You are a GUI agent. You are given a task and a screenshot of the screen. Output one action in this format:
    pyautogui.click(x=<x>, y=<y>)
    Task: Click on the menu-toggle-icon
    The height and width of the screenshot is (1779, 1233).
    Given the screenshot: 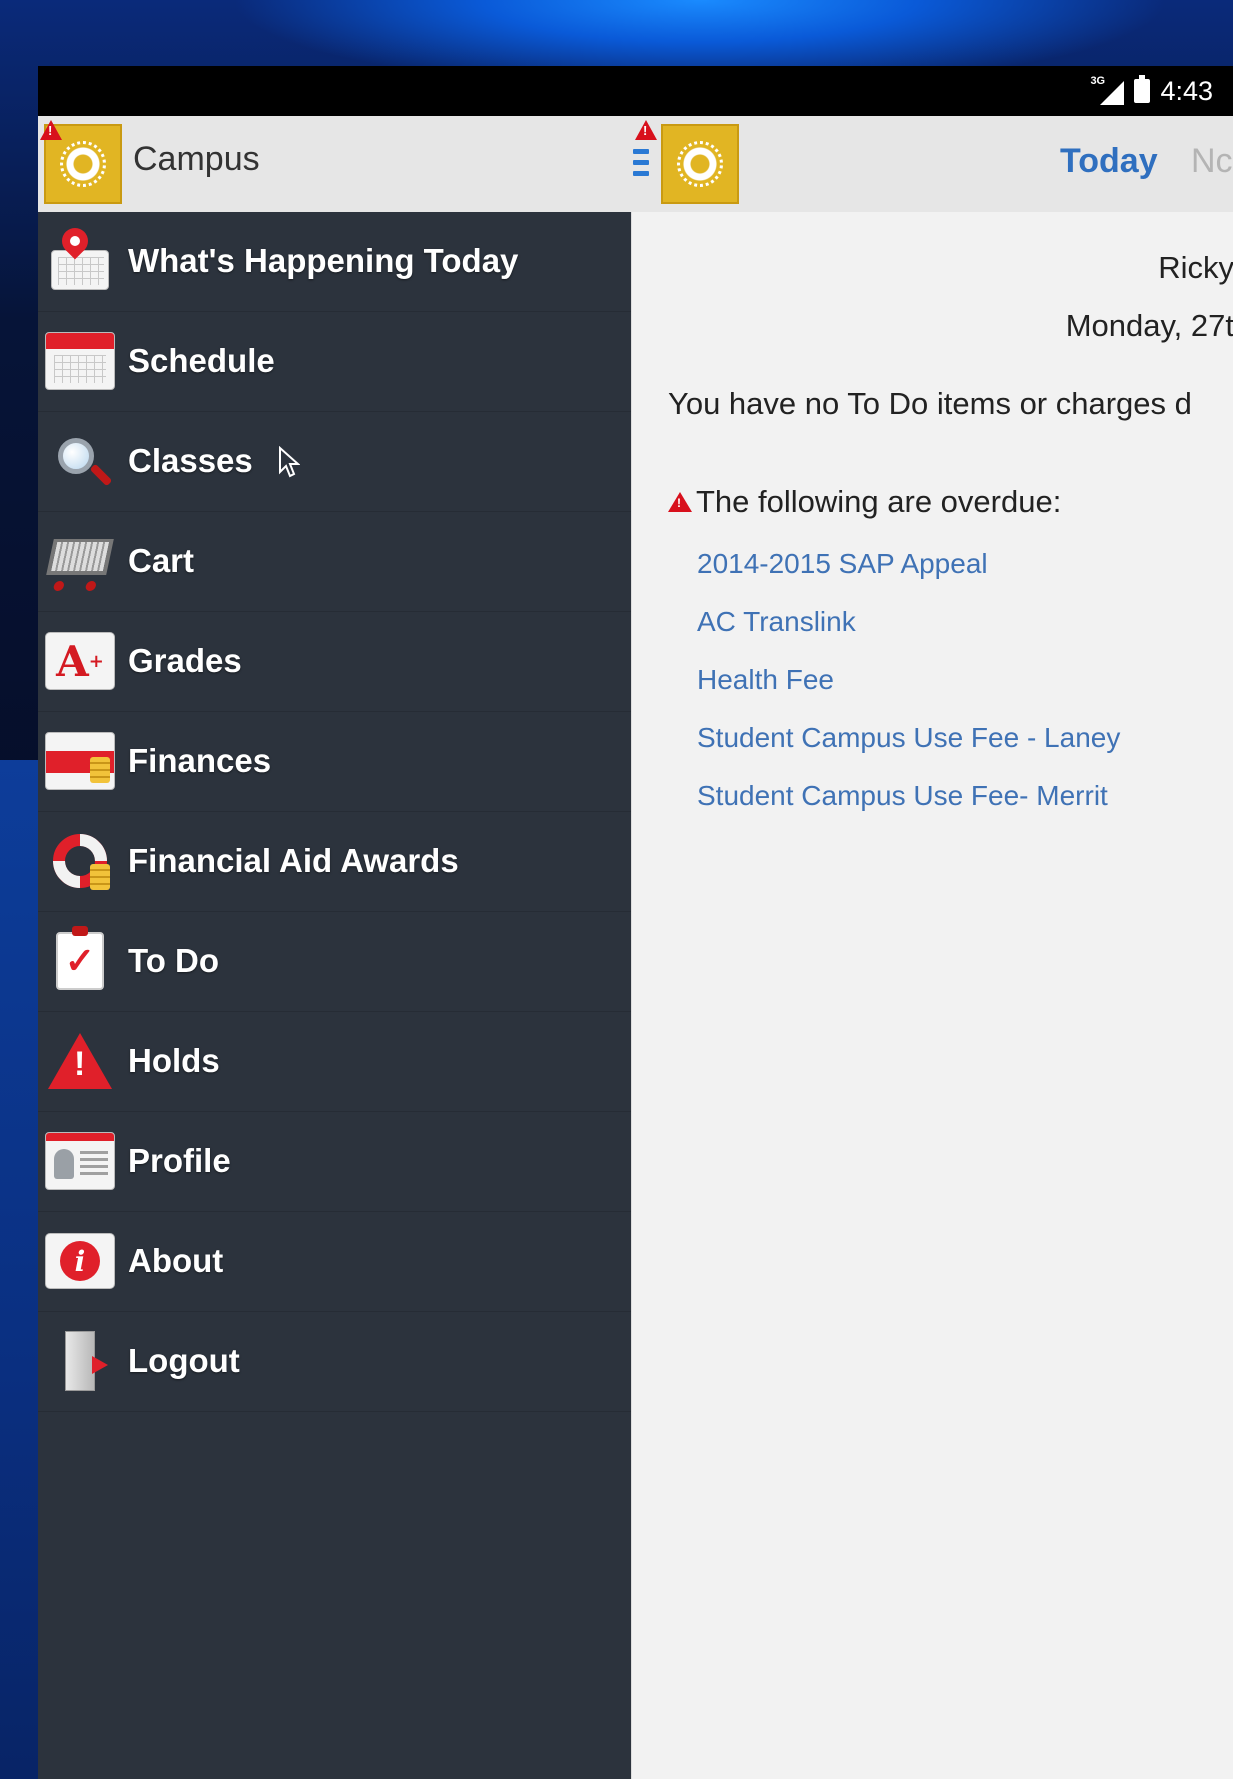 What is the action you would take?
    pyautogui.click(x=641, y=165)
    